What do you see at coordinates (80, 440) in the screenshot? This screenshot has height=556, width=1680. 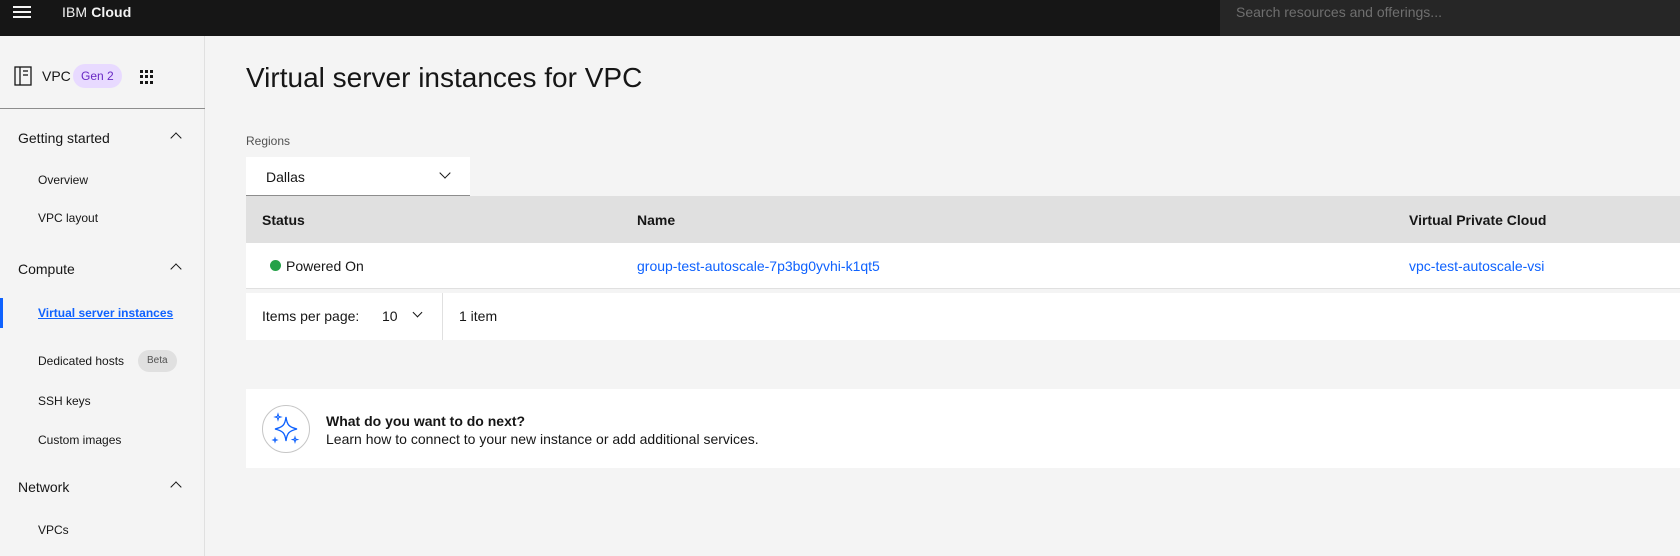 I see `sidebar-item-label: Custom images` at bounding box center [80, 440].